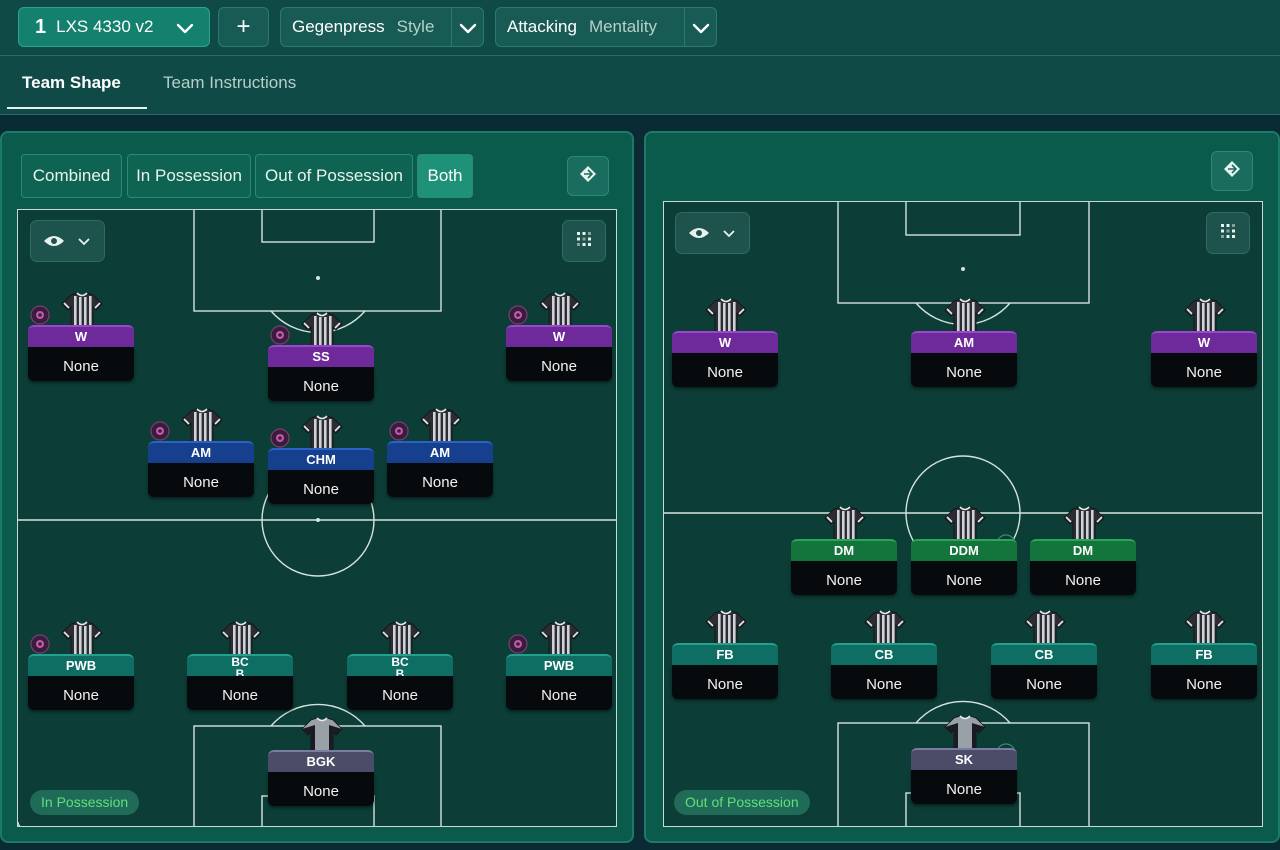 Image resolution: width=1280 pixels, height=850 pixels. I want to click on mentality-select: Attacking Mentality, so click(606, 27).